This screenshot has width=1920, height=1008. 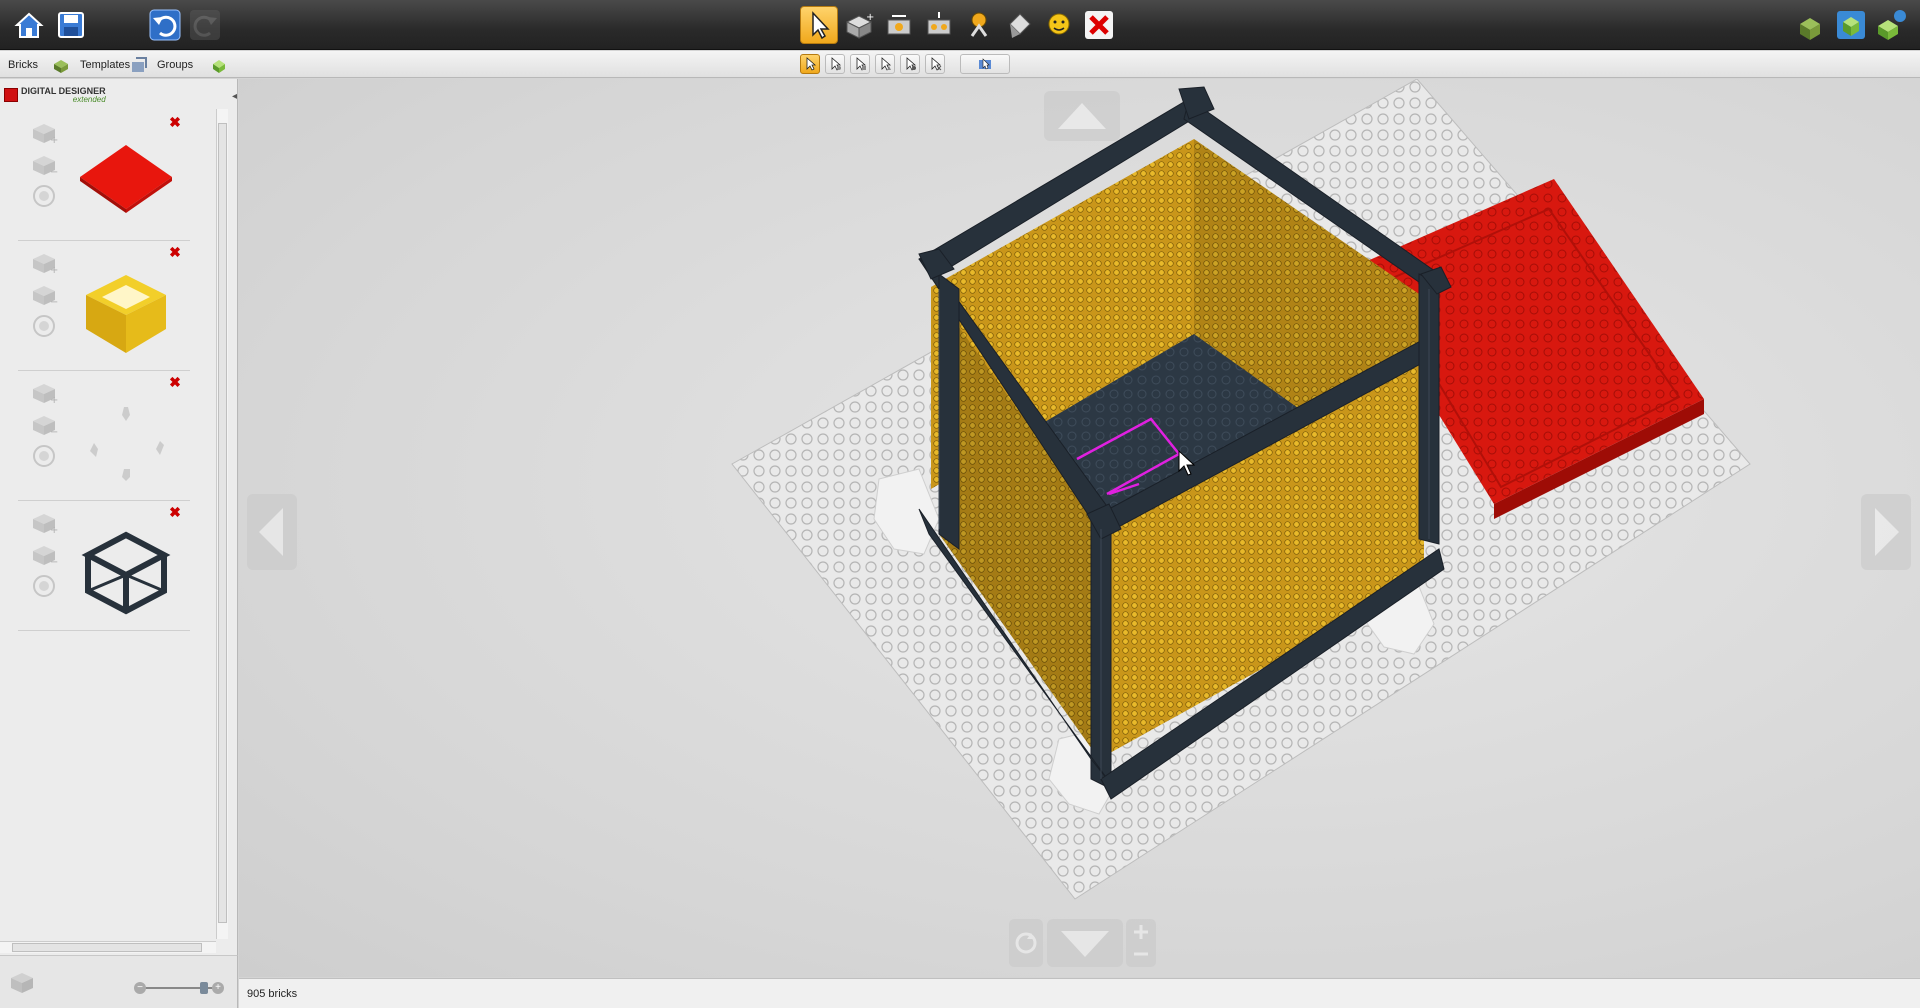 What do you see at coordinates (204, 988) in the screenshot?
I see `zoom-handle` at bounding box center [204, 988].